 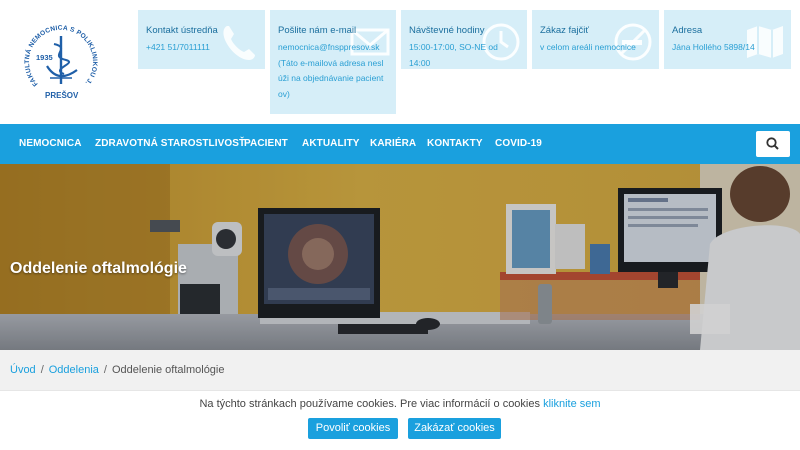 I want to click on nav-item-nemocnica: NEMOCNICA, so click(x=50, y=144).